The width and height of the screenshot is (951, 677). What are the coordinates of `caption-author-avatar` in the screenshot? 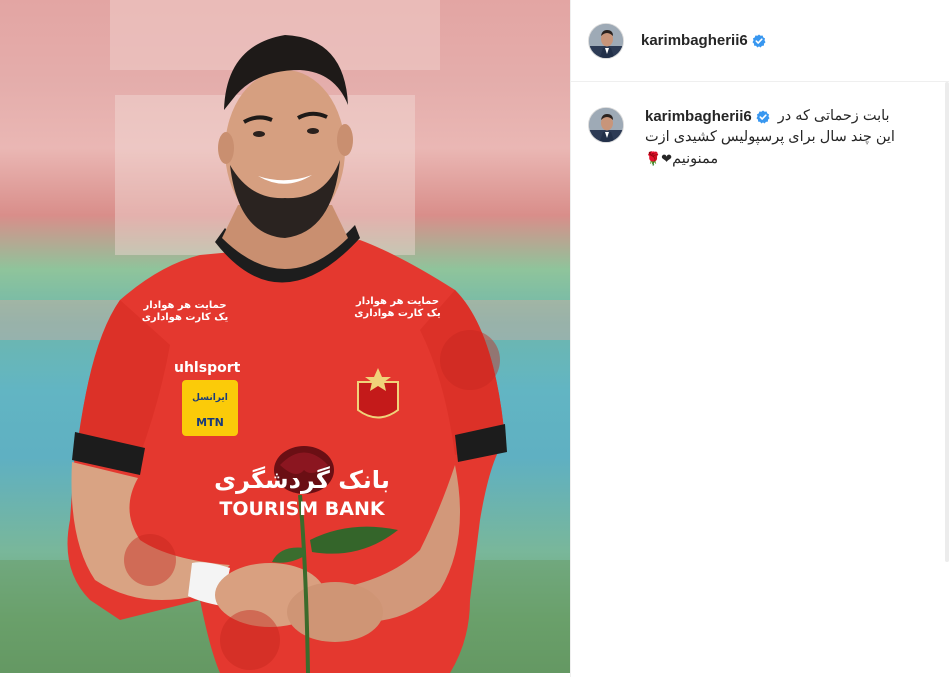 It's located at (606, 125).